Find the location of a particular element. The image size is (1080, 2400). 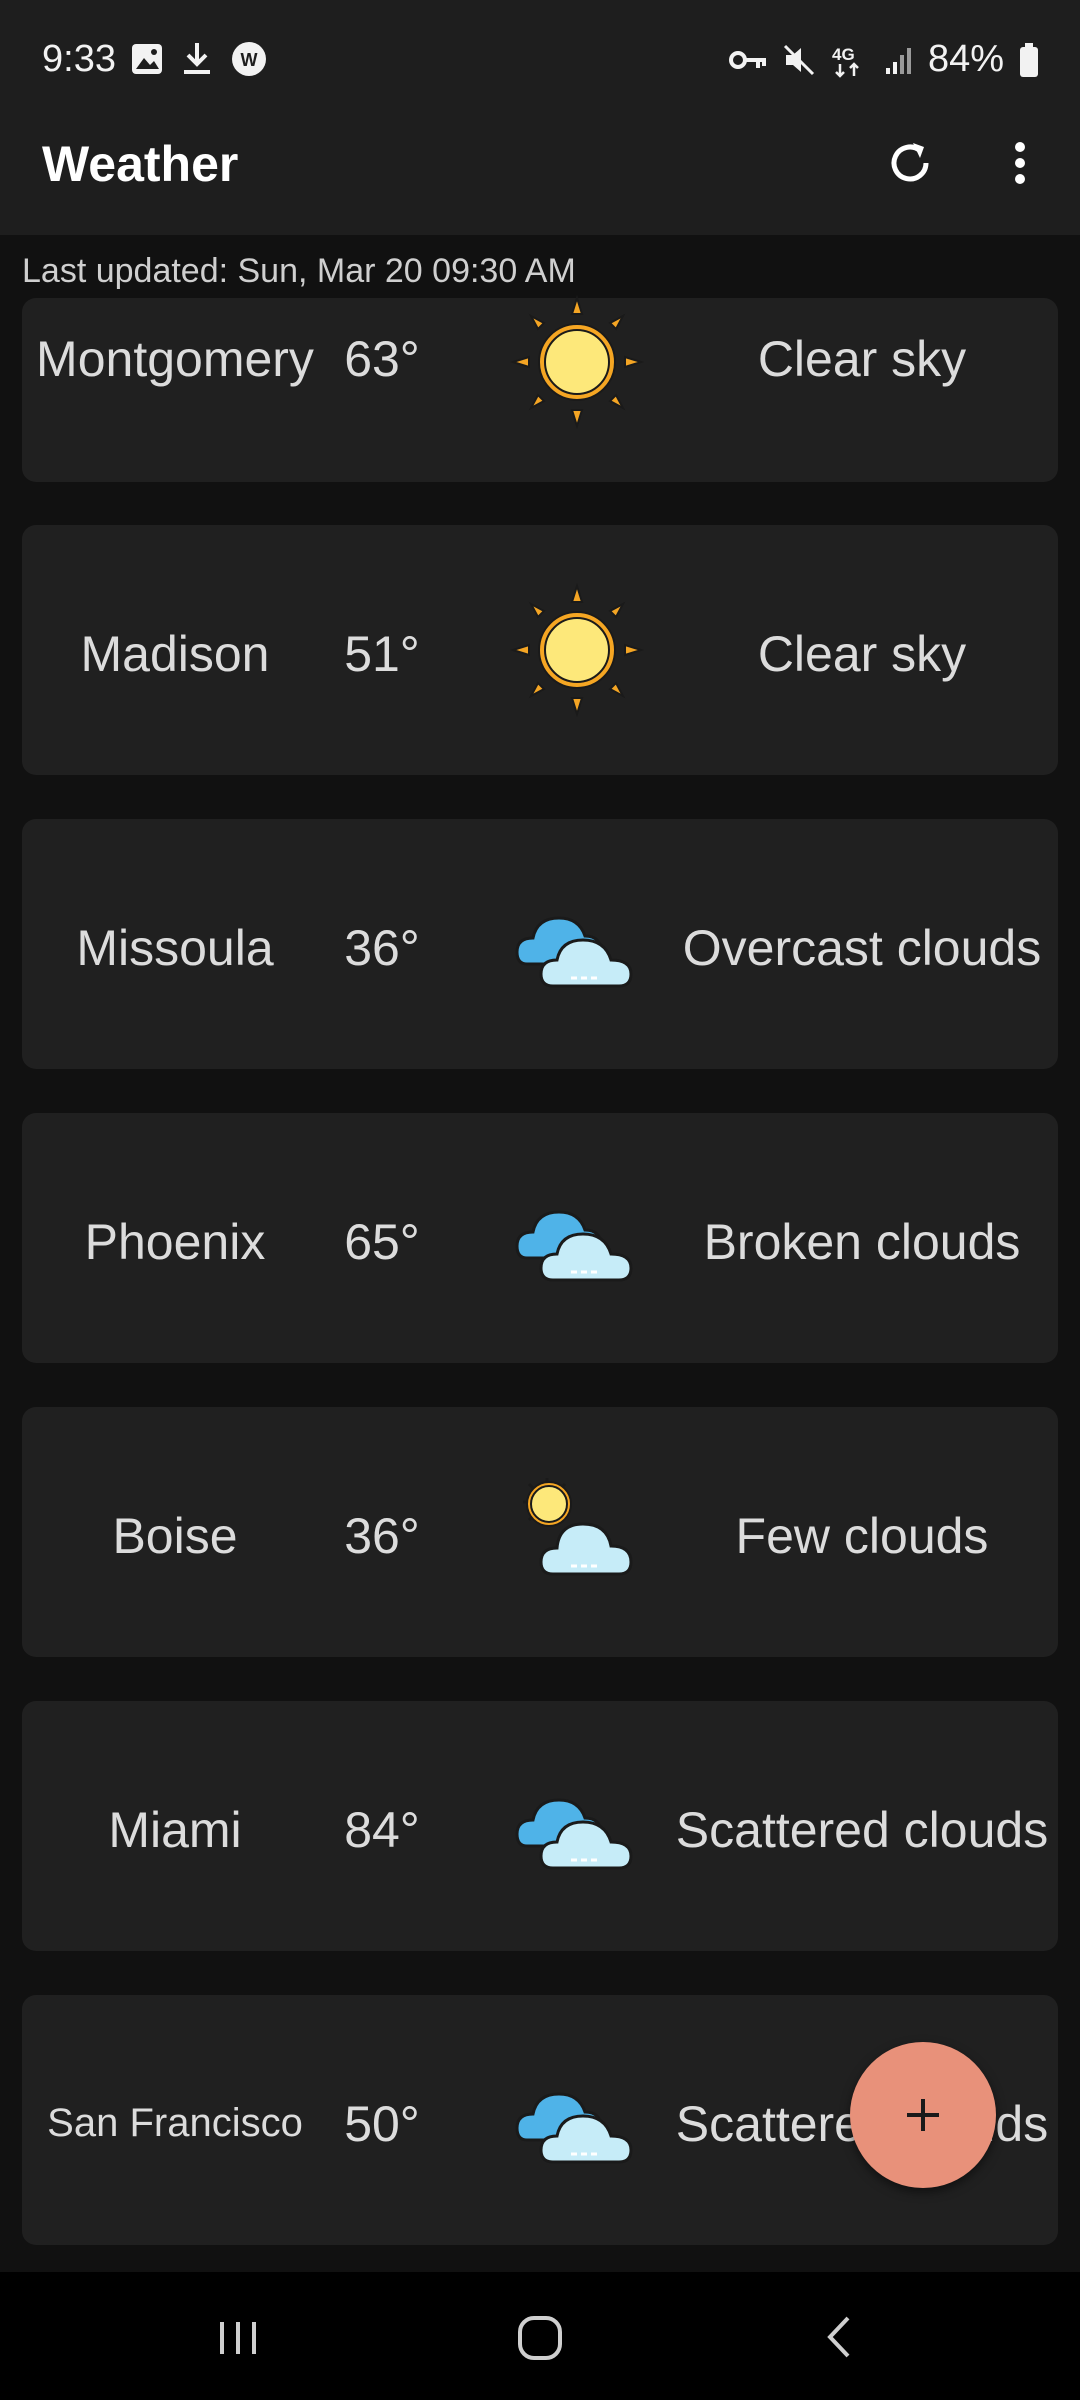

mute-icon is located at coordinates (798, 59).